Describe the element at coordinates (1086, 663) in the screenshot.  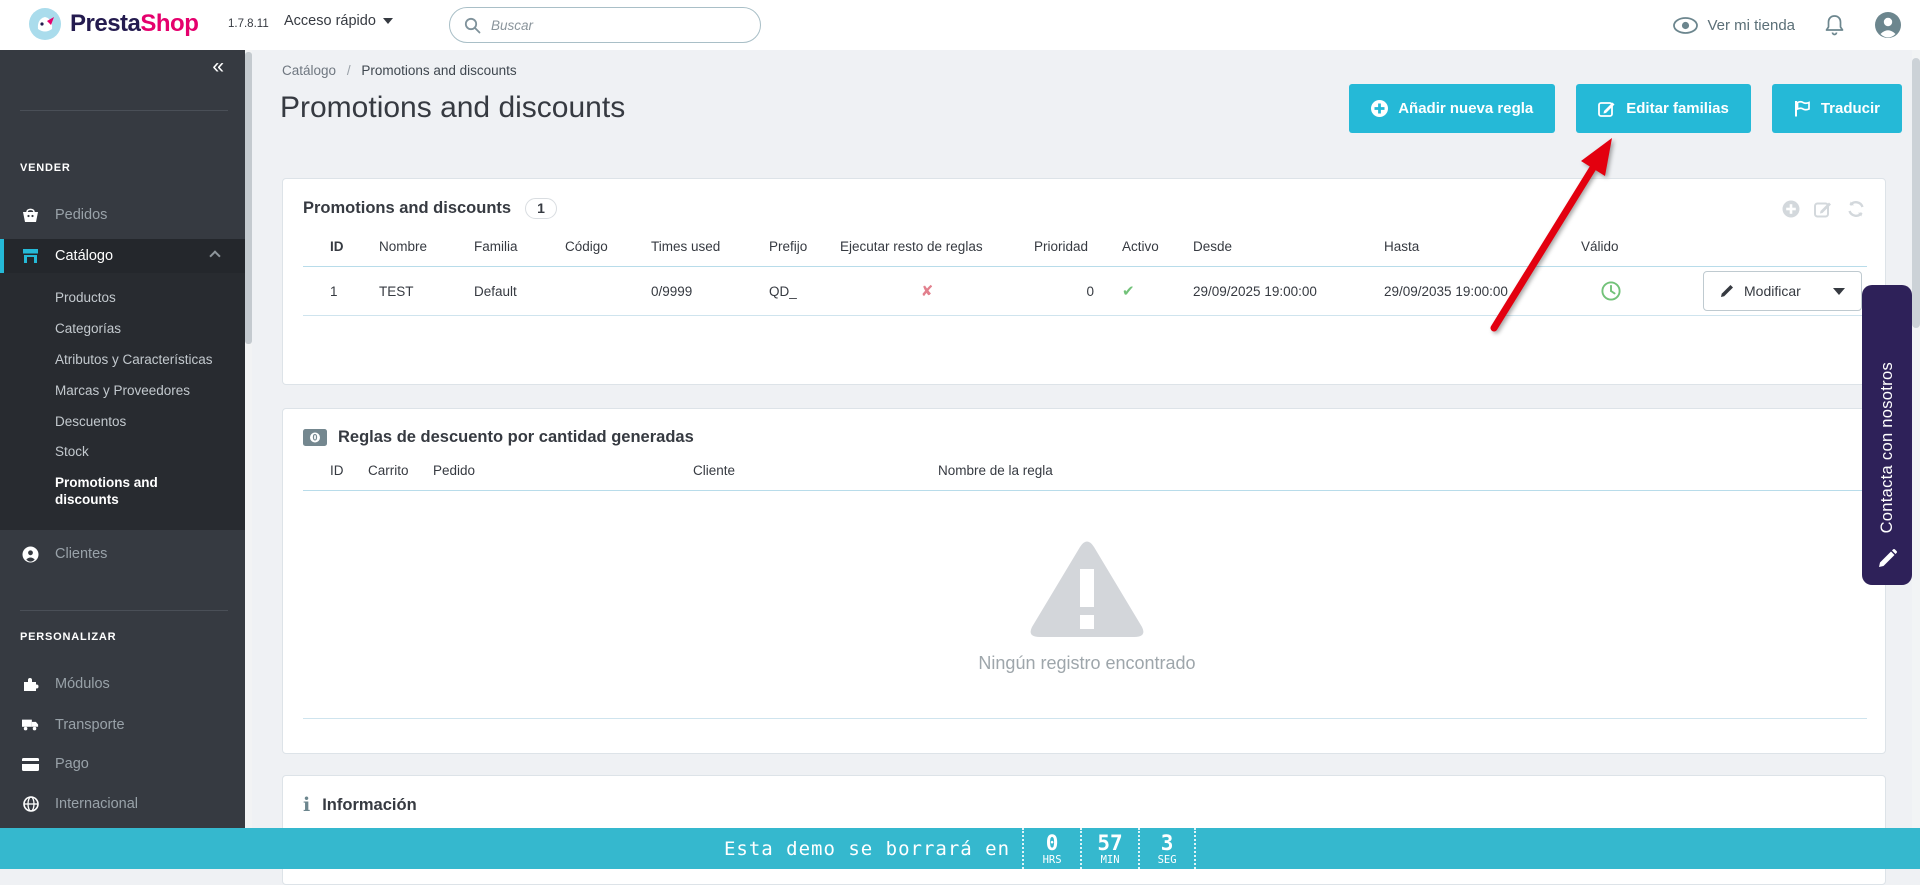
I see `empty-state-message: Ningún registro encontrado` at that location.